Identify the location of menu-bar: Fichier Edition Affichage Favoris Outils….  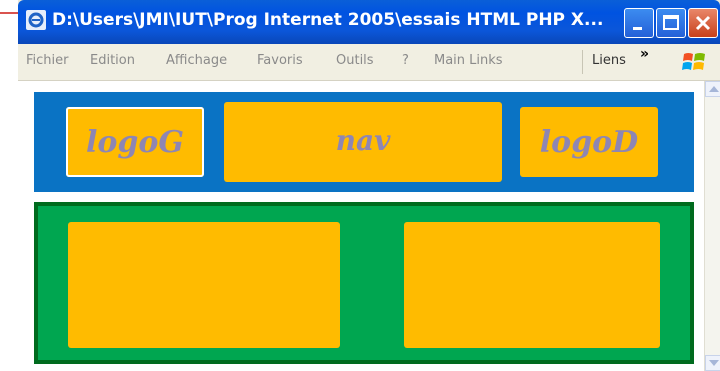
(369, 62).